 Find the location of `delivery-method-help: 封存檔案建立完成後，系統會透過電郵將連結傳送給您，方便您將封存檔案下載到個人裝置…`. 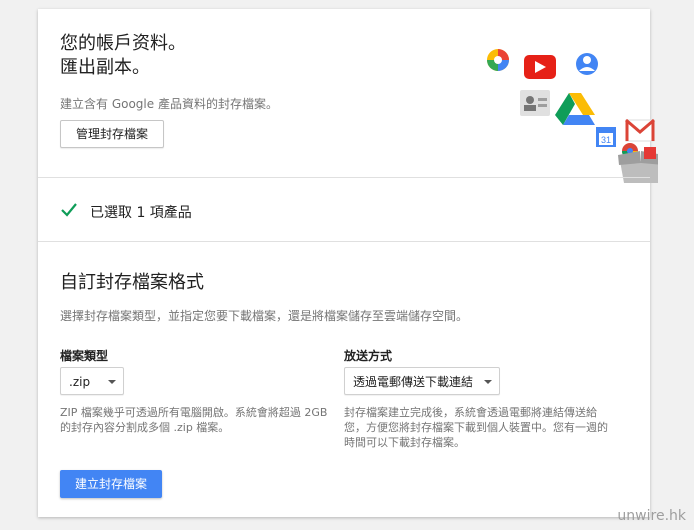

delivery-method-help: 封存檔案建立完成後，系統會透過電郵將連結傳送給您，方便您將封存檔案下載到個人裝置… is located at coordinates (476, 427).